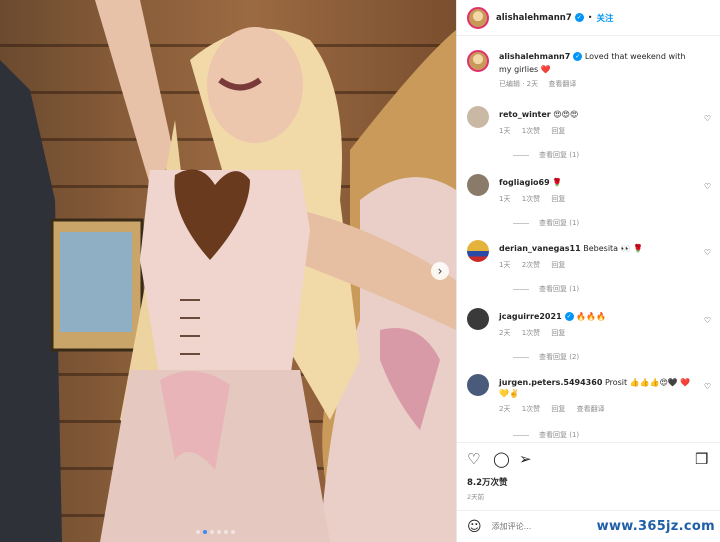 Image resolution: width=720 pixels, height=542 pixels. I want to click on commenter-username: jurgen.peters.5494360, so click(550, 382).